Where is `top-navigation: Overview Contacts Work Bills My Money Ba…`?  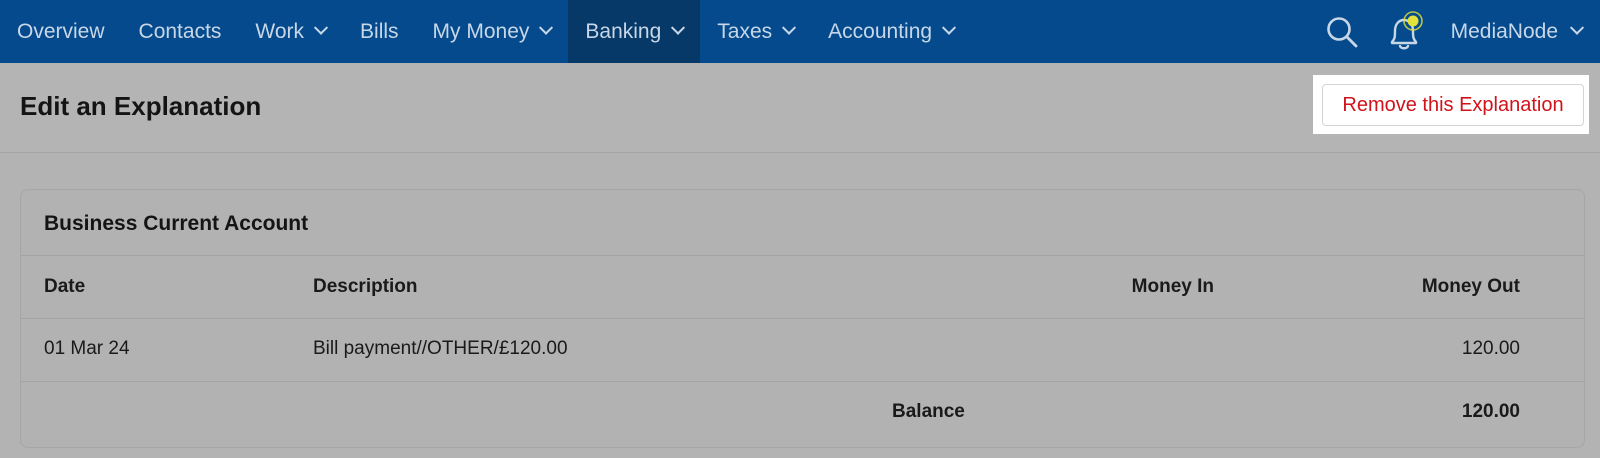 top-navigation: Overview Contacts Work Bills My Money Ba… is located at coordinates (800, 31).